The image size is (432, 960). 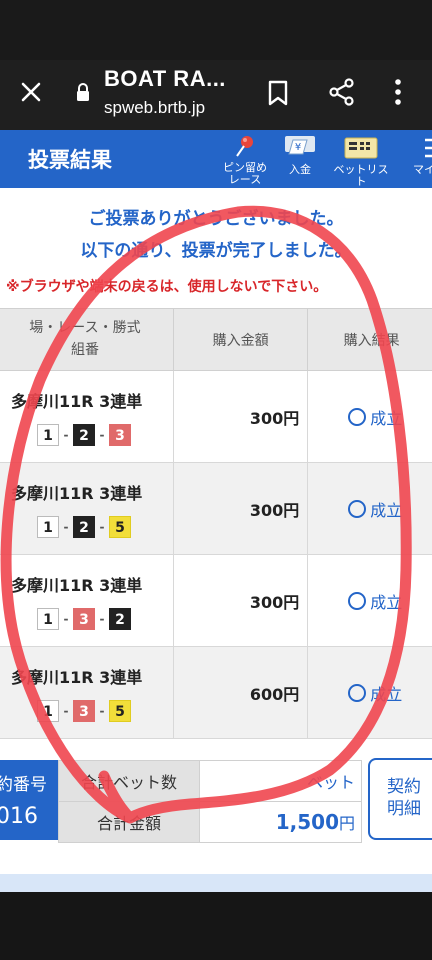 What do you see at coordinates (361, 175) in the screenshot?
I see `betlist-label: ベットリスト` at bounding box center [361, 175].